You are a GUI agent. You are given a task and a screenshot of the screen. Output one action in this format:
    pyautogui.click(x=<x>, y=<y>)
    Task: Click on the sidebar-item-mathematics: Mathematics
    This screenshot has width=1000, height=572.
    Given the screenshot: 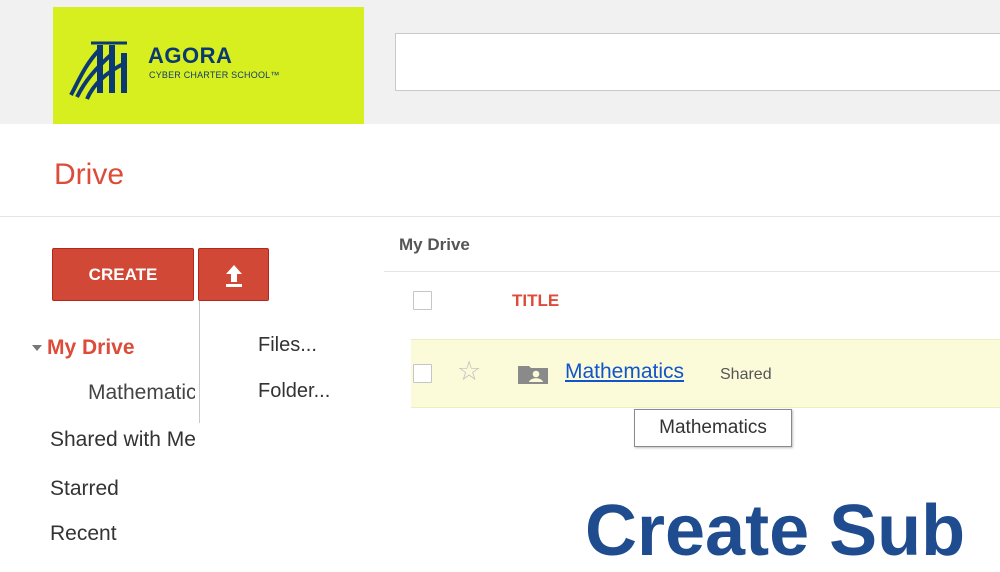 What is the action you would take?
    pyautogui.click(x=137, y=393)
    